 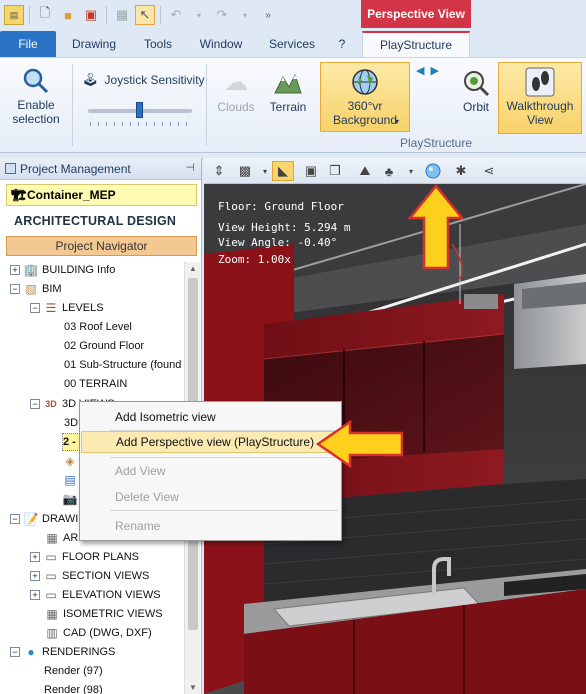 I want to click on walk-person-icon: ✱, so click(x=461, y=171).